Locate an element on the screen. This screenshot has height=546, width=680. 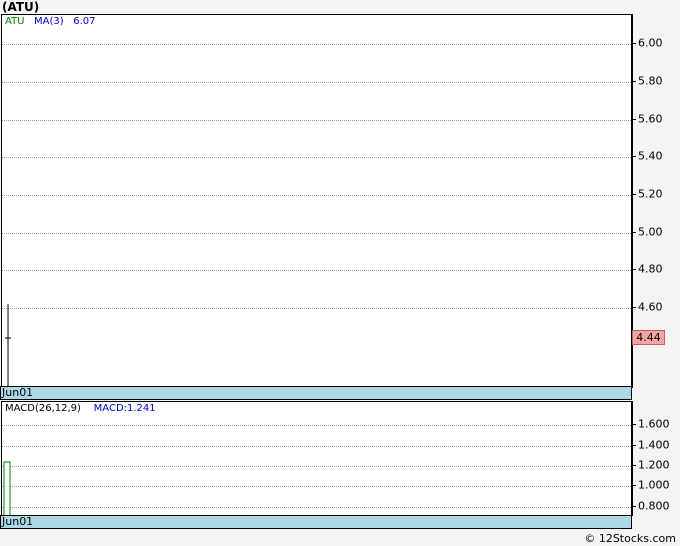
price-tick-label: 5.40 is located at coordinates (650, 156).